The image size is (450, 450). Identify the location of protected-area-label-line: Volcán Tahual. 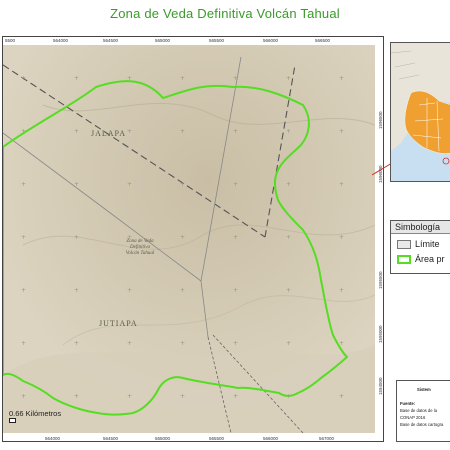
(140, 253).